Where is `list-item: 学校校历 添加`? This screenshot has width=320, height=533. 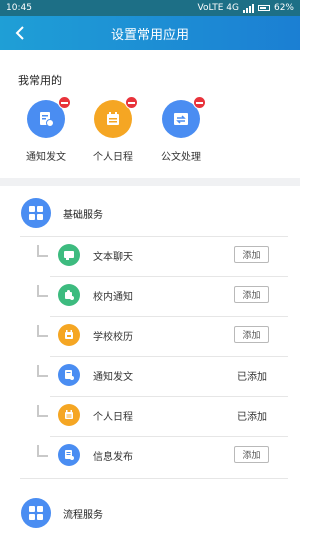 list-item: 学校校历 添加 is located at coordinates (150, 336).